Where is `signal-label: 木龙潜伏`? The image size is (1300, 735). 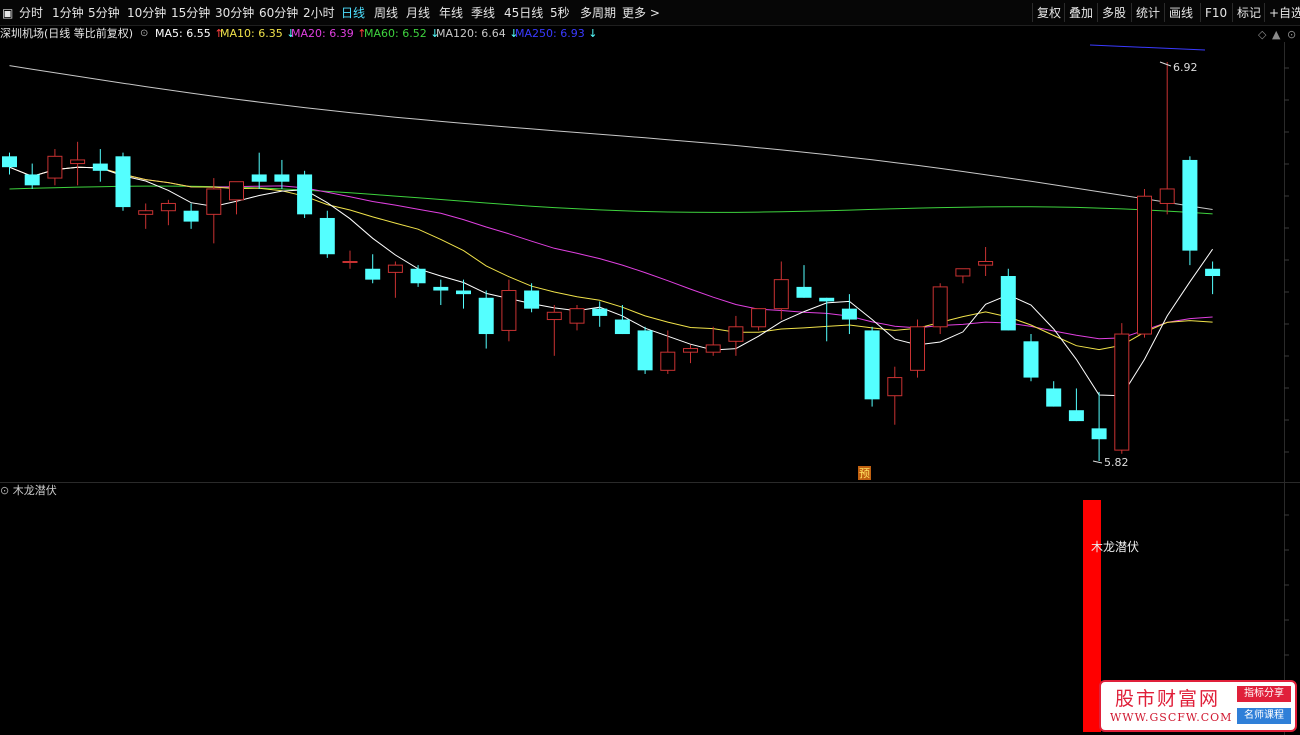
signal-label: 木龙潜伏 is located at coordinates (1115, 547).